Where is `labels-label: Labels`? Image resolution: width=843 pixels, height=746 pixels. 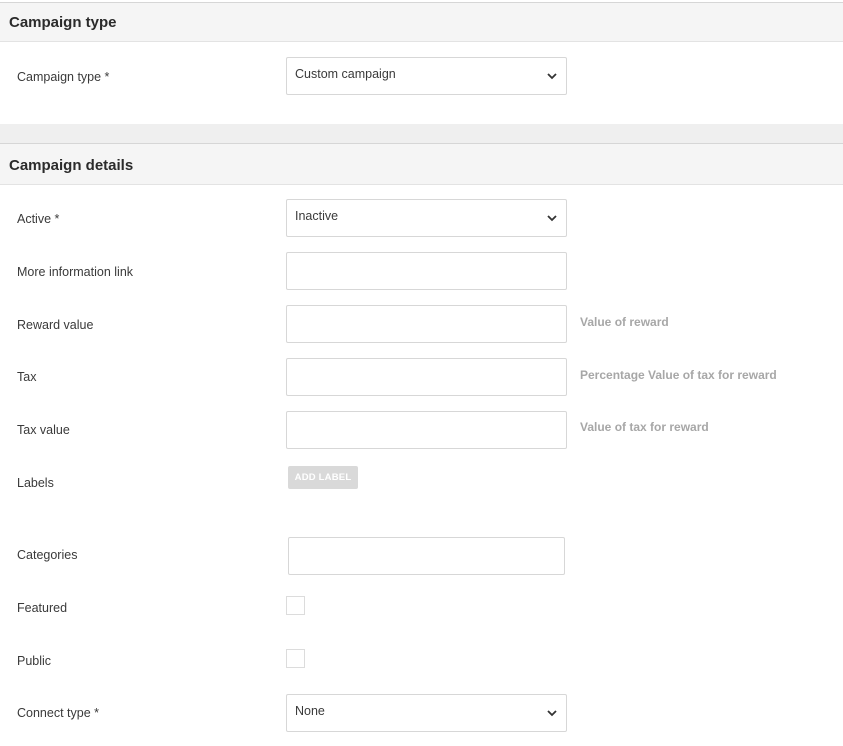 labels-label: Labels is located at coordinates (35, 483).